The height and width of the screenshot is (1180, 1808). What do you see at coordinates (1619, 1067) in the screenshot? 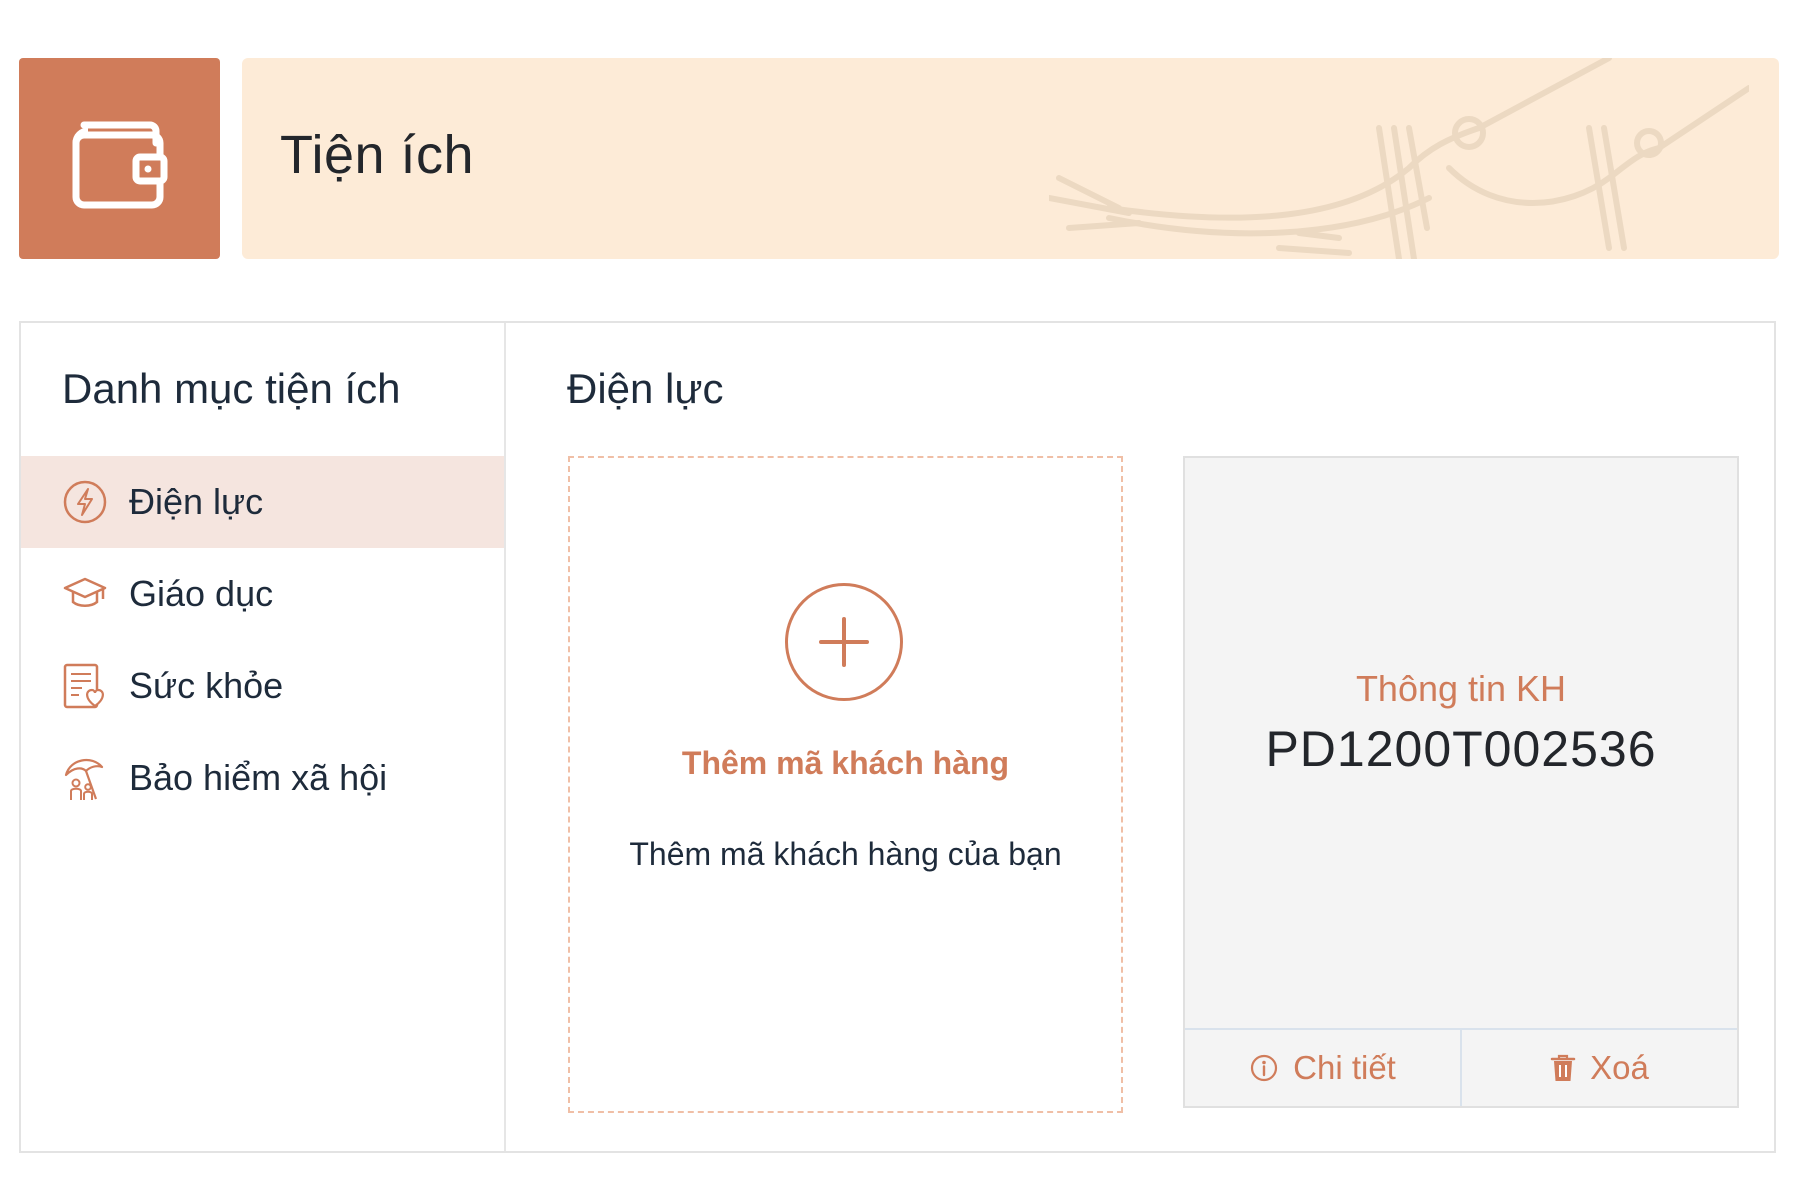
I see `delete-button-label: Xoá` at bounding box center [1619, 1067].